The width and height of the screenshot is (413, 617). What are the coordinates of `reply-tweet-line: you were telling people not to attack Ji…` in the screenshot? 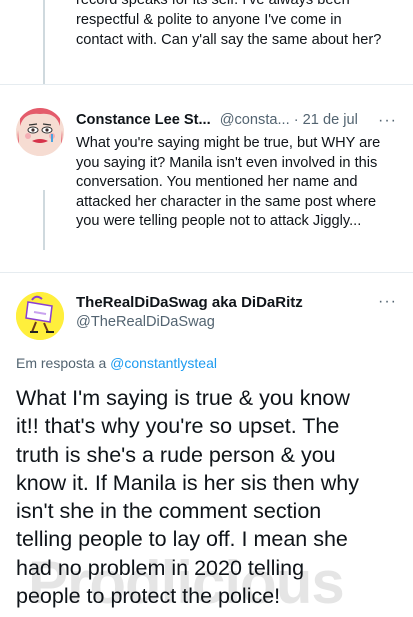 It's located at (219, 221).